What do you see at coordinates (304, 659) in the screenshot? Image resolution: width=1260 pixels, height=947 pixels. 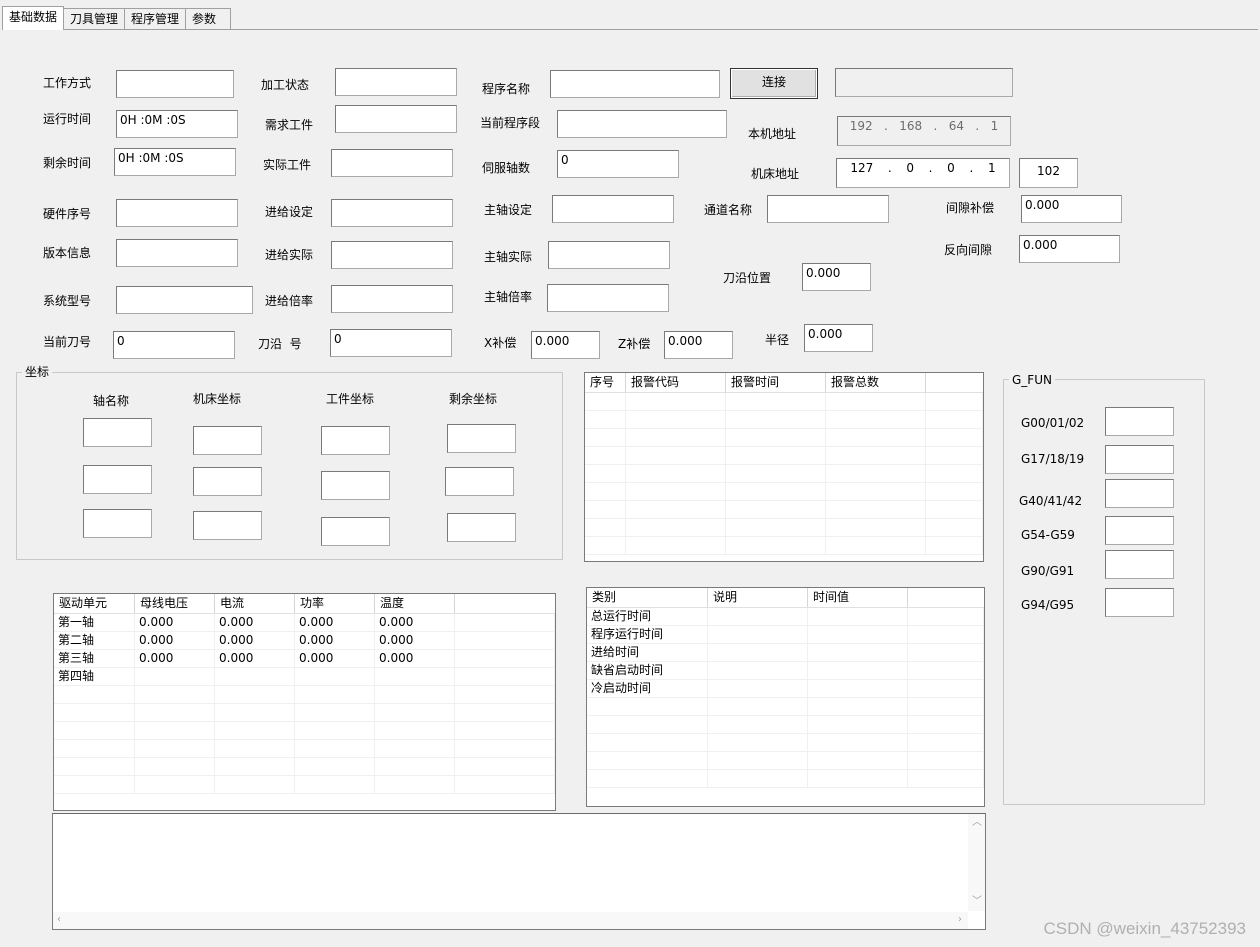 I see `table-row: 第三轴 0.000 0.000 0.000 0.000` at bounding box center [304, 659].